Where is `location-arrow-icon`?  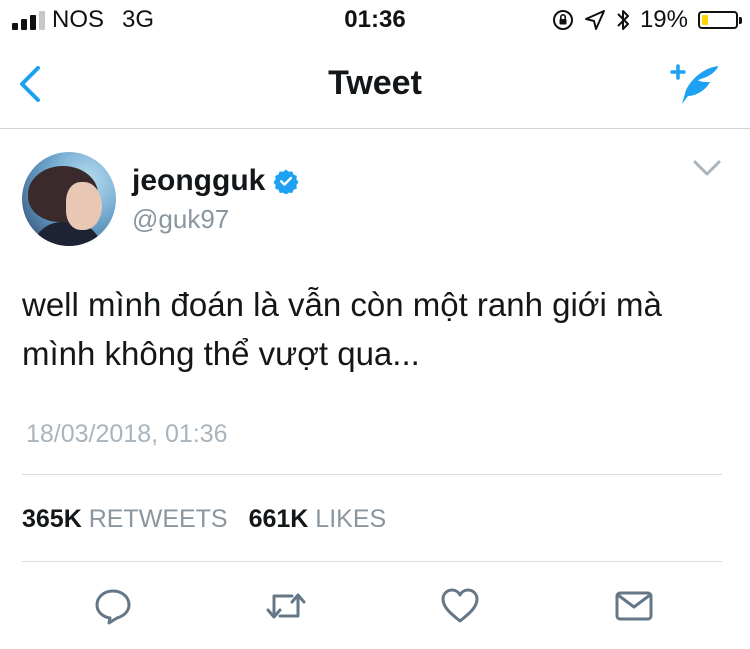
location-arrow-icon is located at coordinates (594, 20).